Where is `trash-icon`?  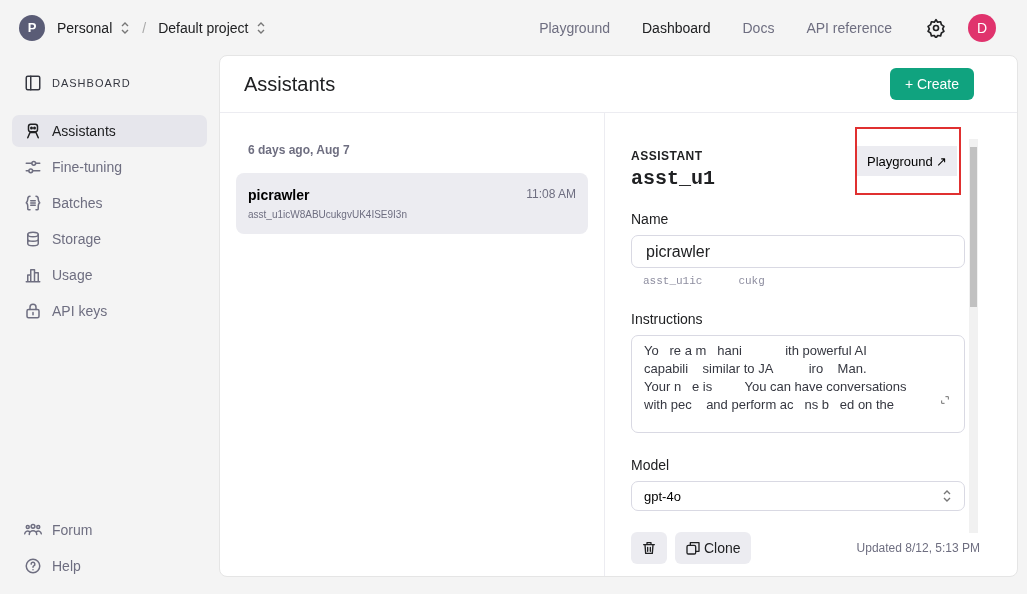 trash-icon is located at coordinates (649, 548).